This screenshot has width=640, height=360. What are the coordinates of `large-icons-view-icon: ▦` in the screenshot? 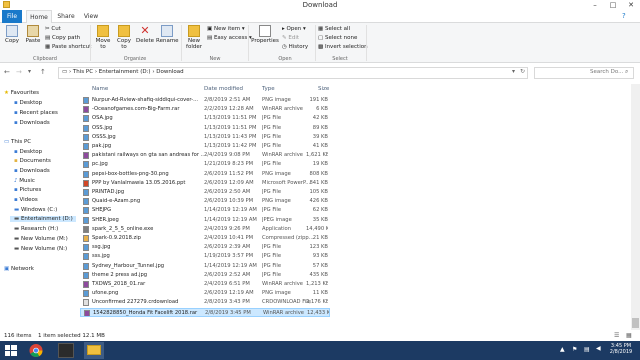 It's located at (629, 335).